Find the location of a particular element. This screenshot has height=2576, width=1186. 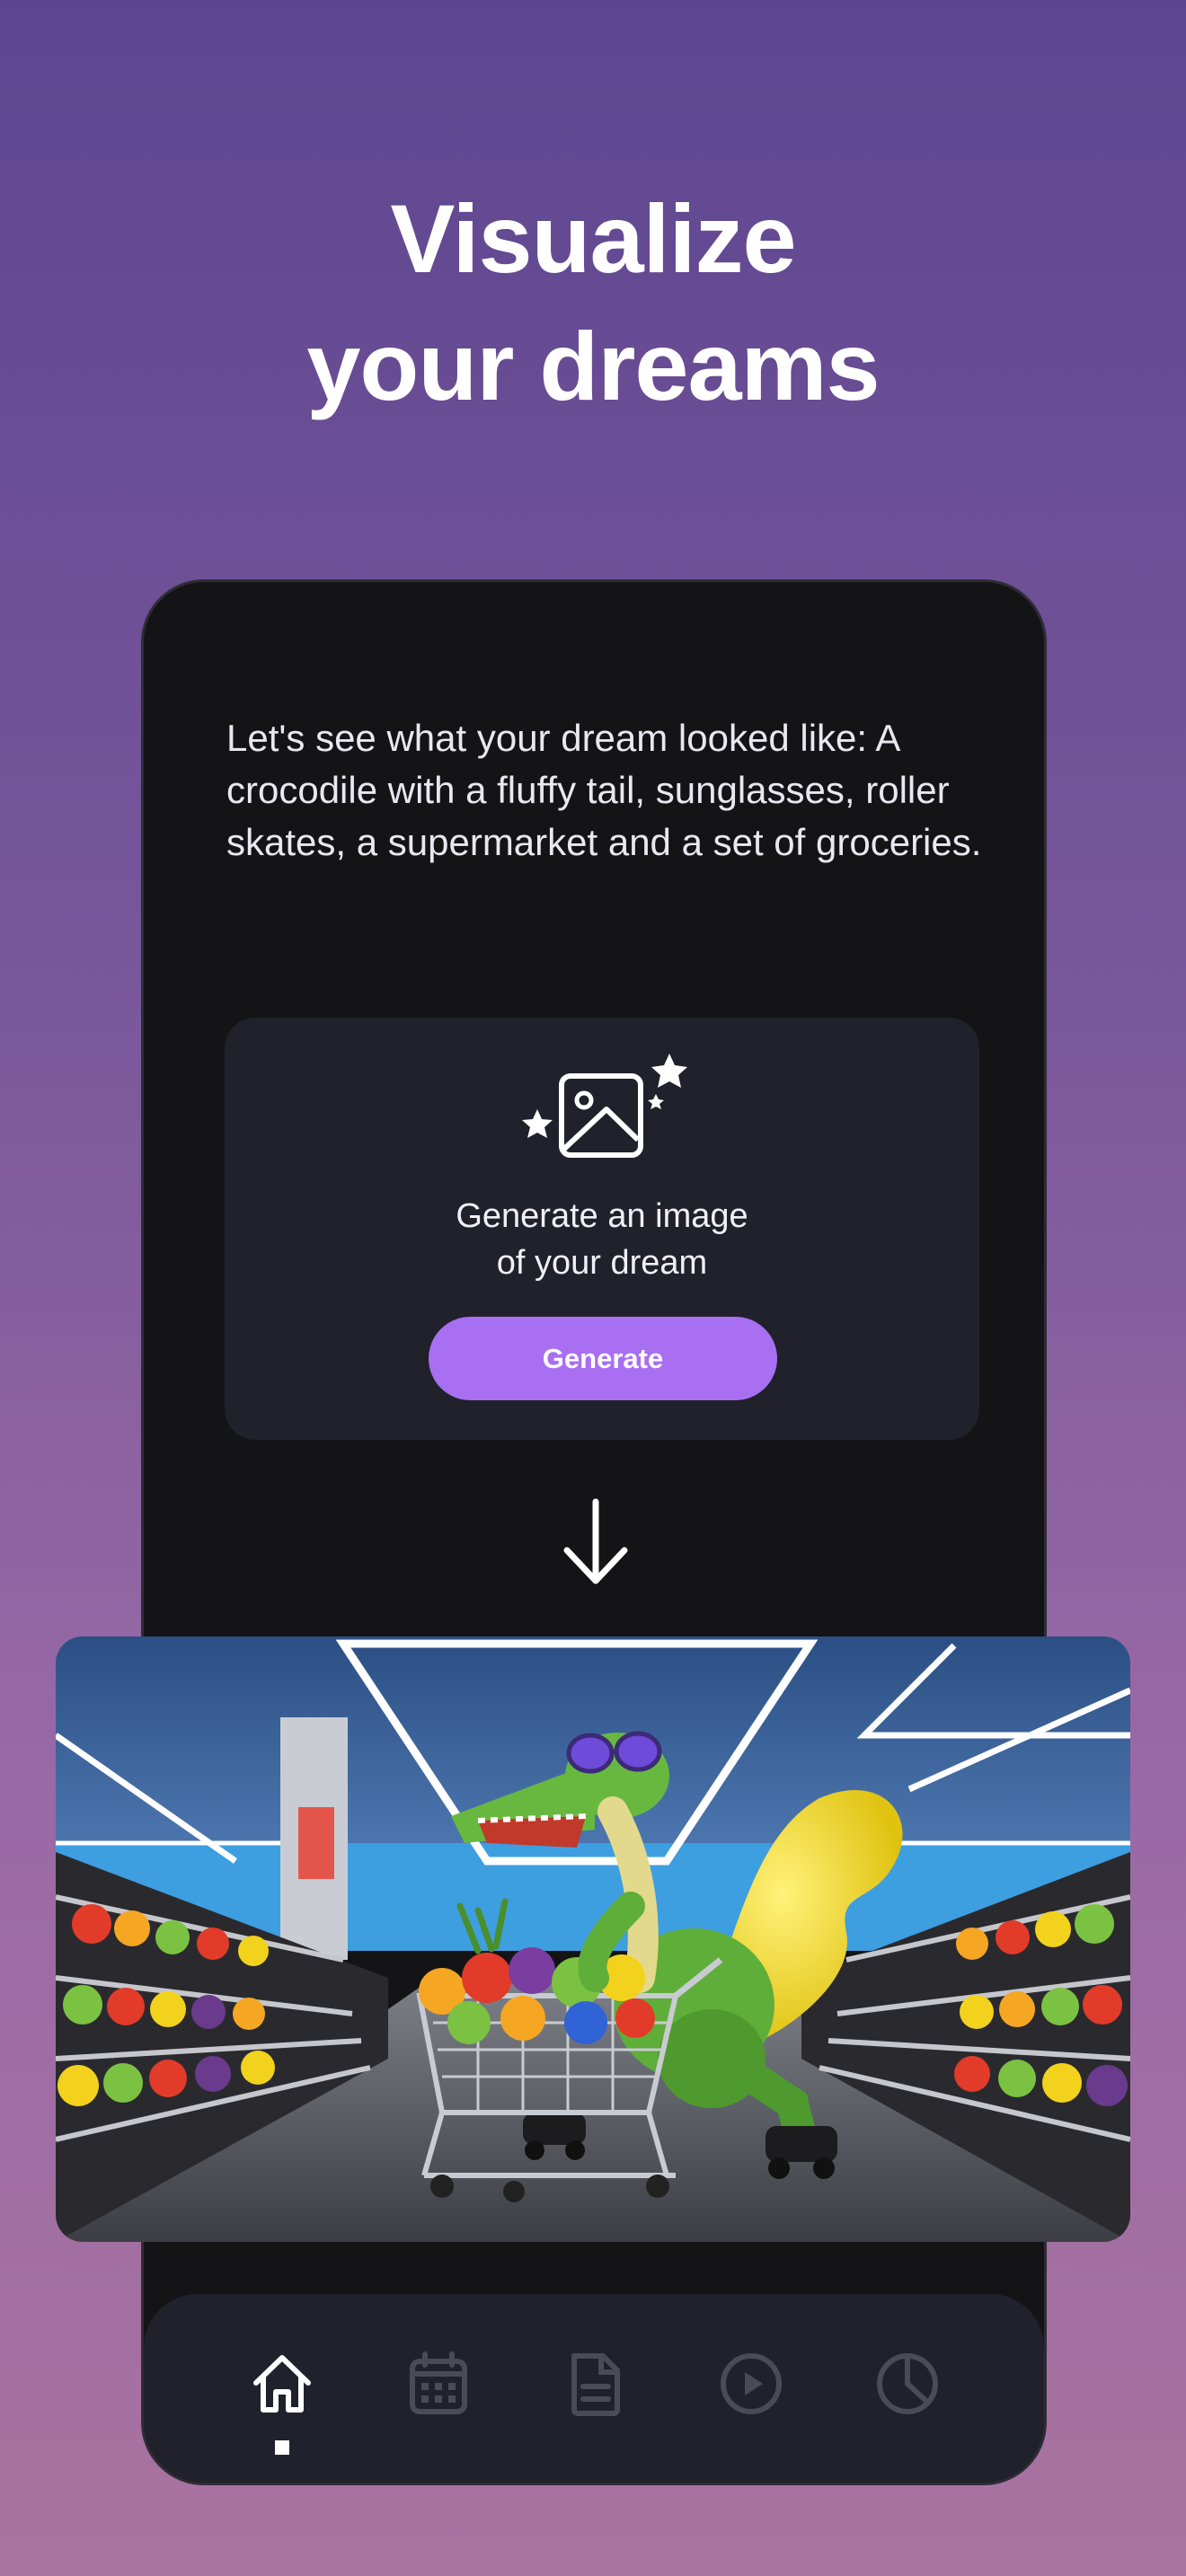

generate-caption-line-2: of your dream is located at coordinates (602, 1263).